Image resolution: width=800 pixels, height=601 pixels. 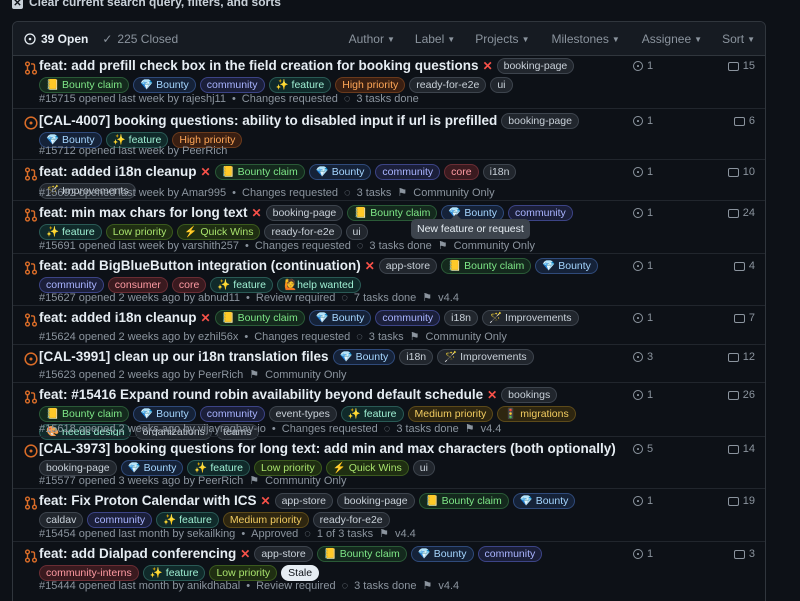 What do you see at coordinates (461, 172) in the screenshot?
I see `issue-label: core` at bounding box center [461, 172].